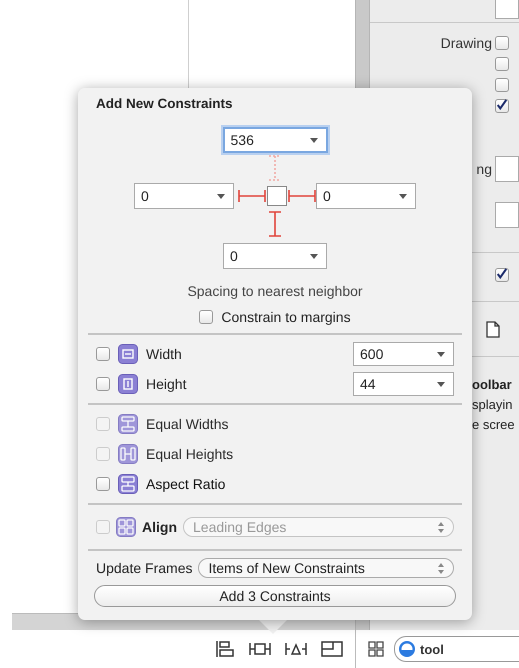 This screenshot has height=668, width=519. Describe the element at coordinates (326, 568) in the screenshot. I see `update-frames-popup: Items of New Constraints` at that location.